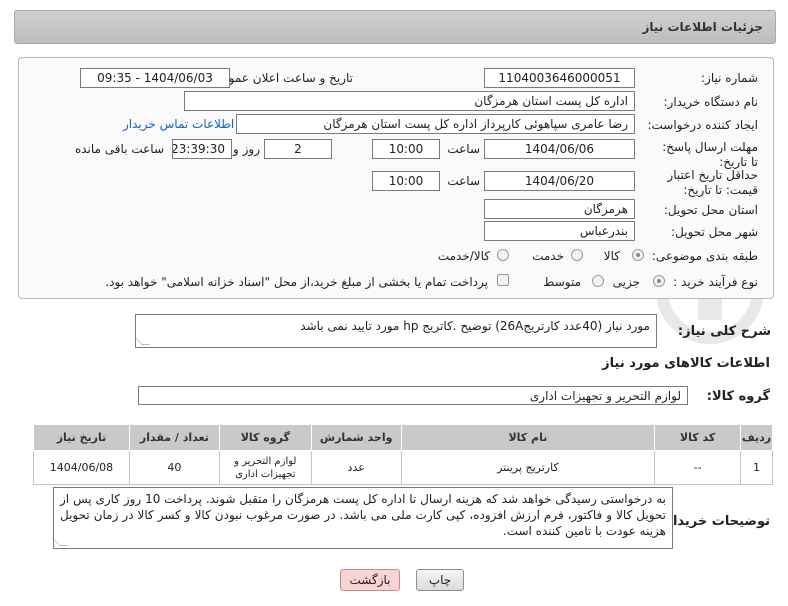  Describe the element at coordinates (406, 181) in the screenshot. I see `price-time-field: 10:00` at that location.